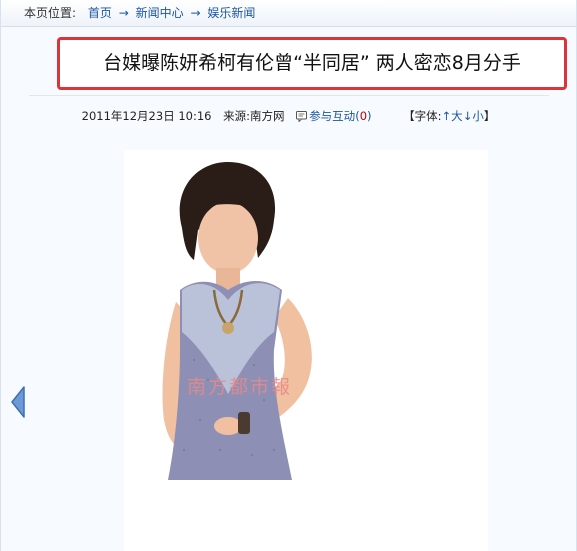 The height and width of the screenshot is (551, 577). I want to click on left-triangle-arrow-icon, so click(18, 402).